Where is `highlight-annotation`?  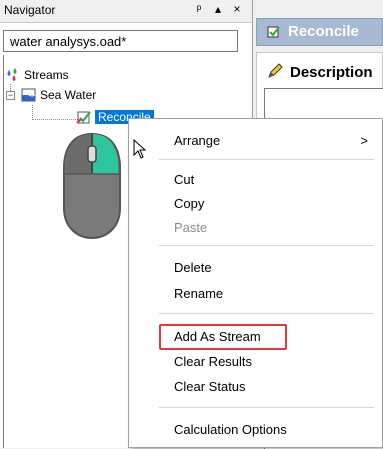 highlight-annotation is located at coordinates (223, 337).